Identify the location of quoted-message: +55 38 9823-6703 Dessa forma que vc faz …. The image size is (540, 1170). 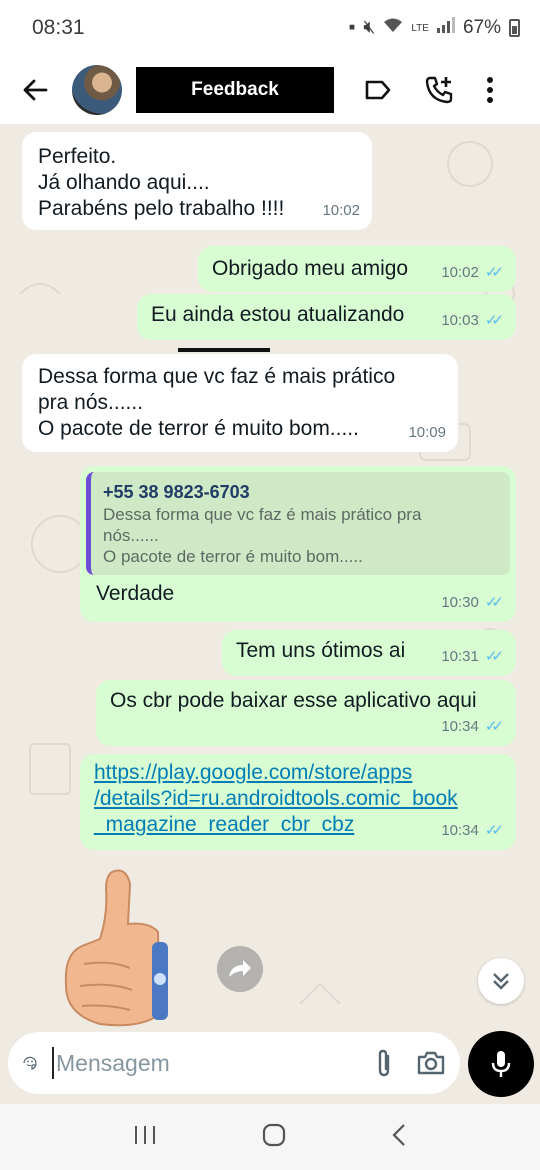
(298, 523).